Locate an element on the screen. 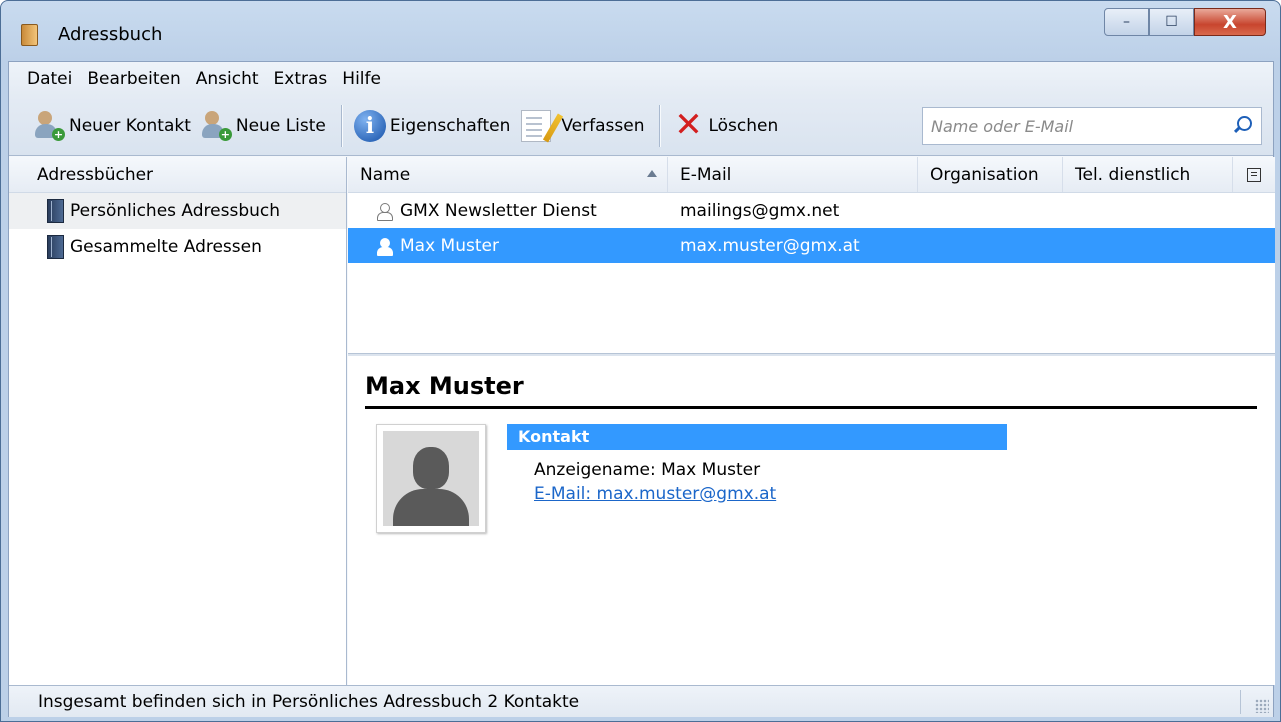 The height and width of the screenshot is (722, 1281). delete-label: Löschen is located at coordinates (743, 125).